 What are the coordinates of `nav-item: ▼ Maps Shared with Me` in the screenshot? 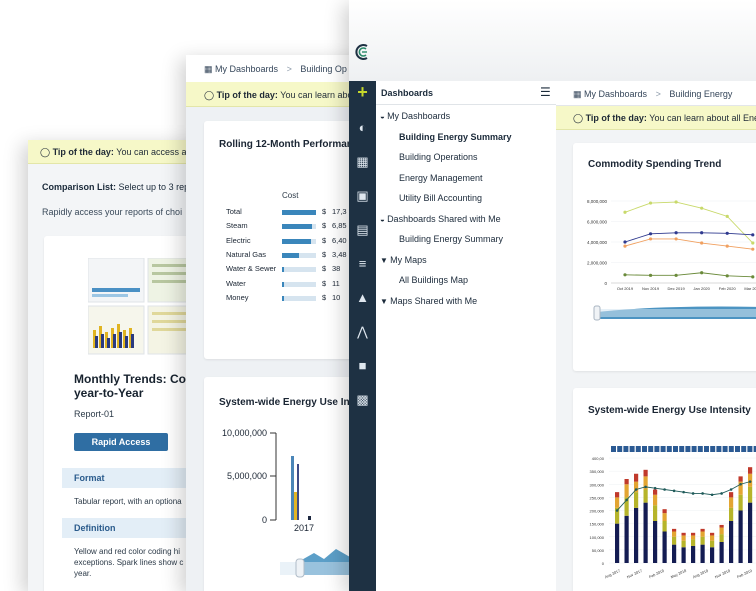 It's located at (428, 301).